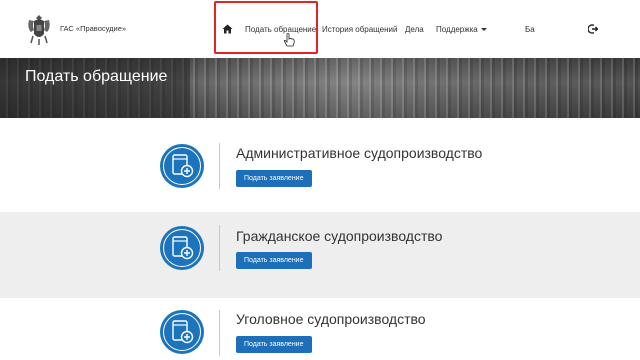  I want to click on highlight-box, so click(266, 27).